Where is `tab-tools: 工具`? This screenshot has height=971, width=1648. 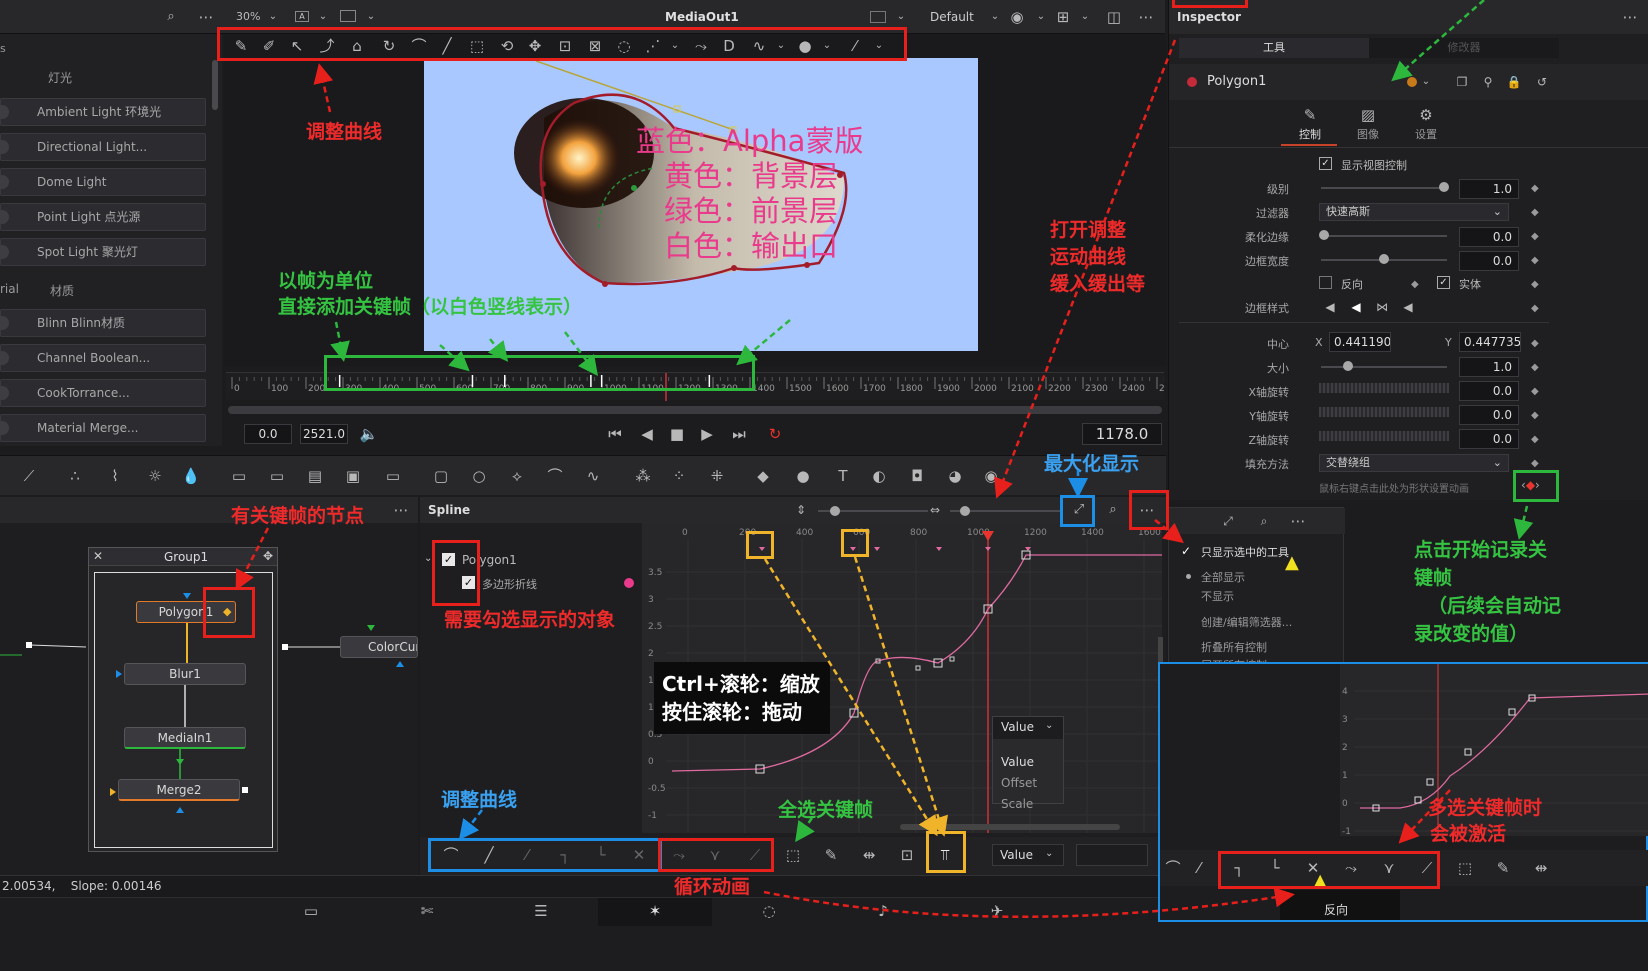
tab-tools: 工具 is located at coordinates (1274, 48).